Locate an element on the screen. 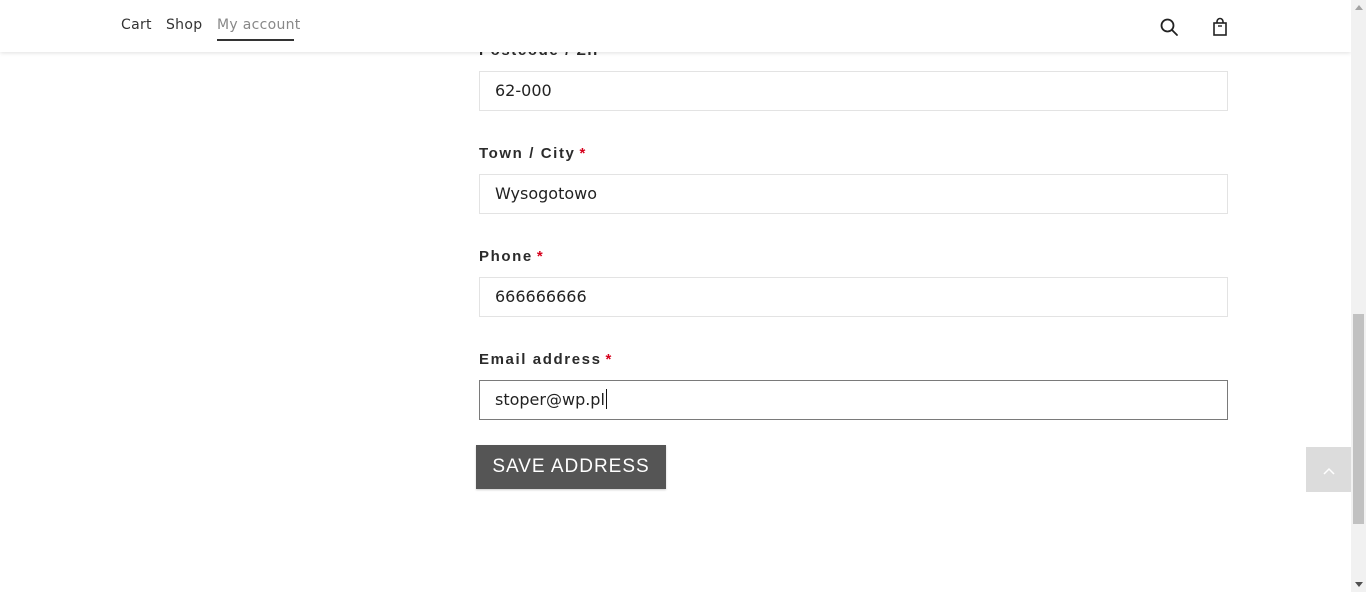  save-address-label: SAVE ADDRESS is located at coordinates (571, 466).